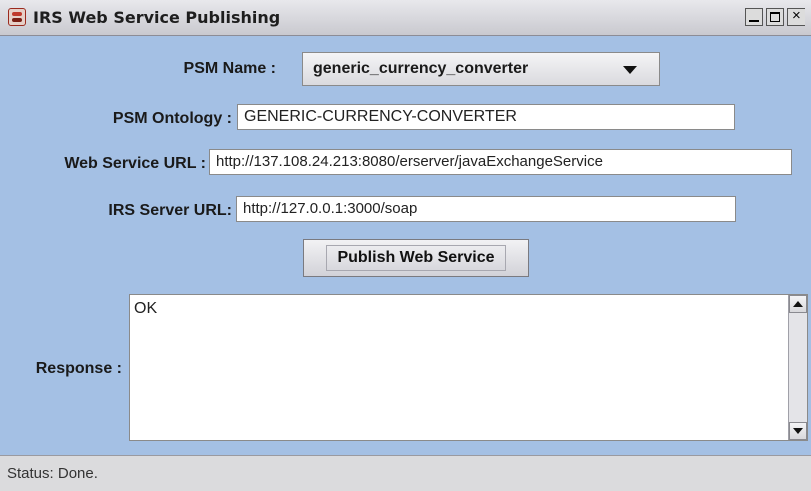 The width and height of the screenshot is (811, 491). I want to click on response-label: Response :, so click(78, 368).